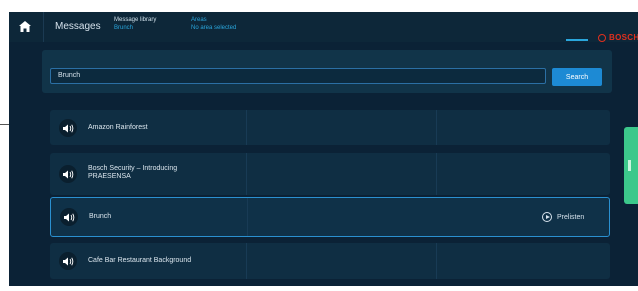  I want to click on search-input: Brunch, so click(298, 76).